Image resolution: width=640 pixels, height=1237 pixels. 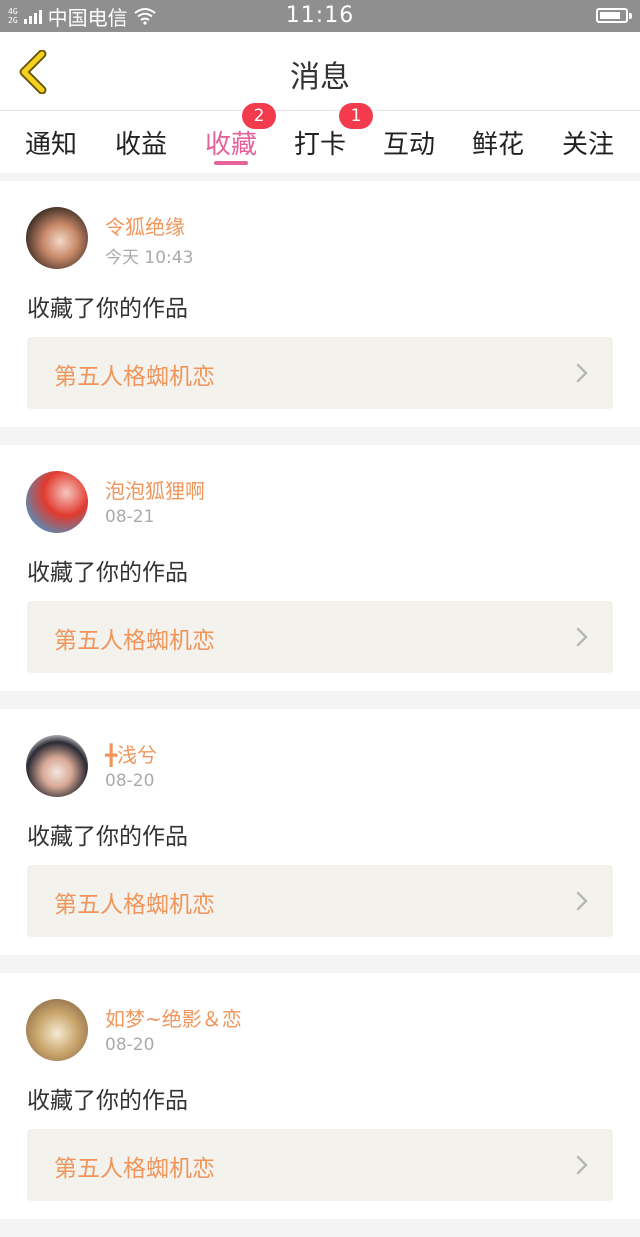 I want to click on username: 如梦~绝影＆恋, so click(x=173, y=1017).